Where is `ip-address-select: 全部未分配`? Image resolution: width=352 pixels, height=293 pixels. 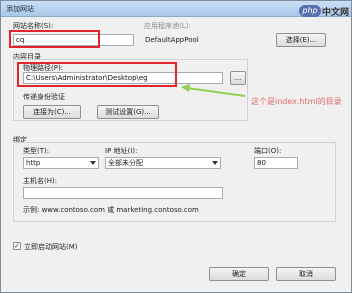 ip-address-select: 全部未分配 is located at coordinates (163, 163).